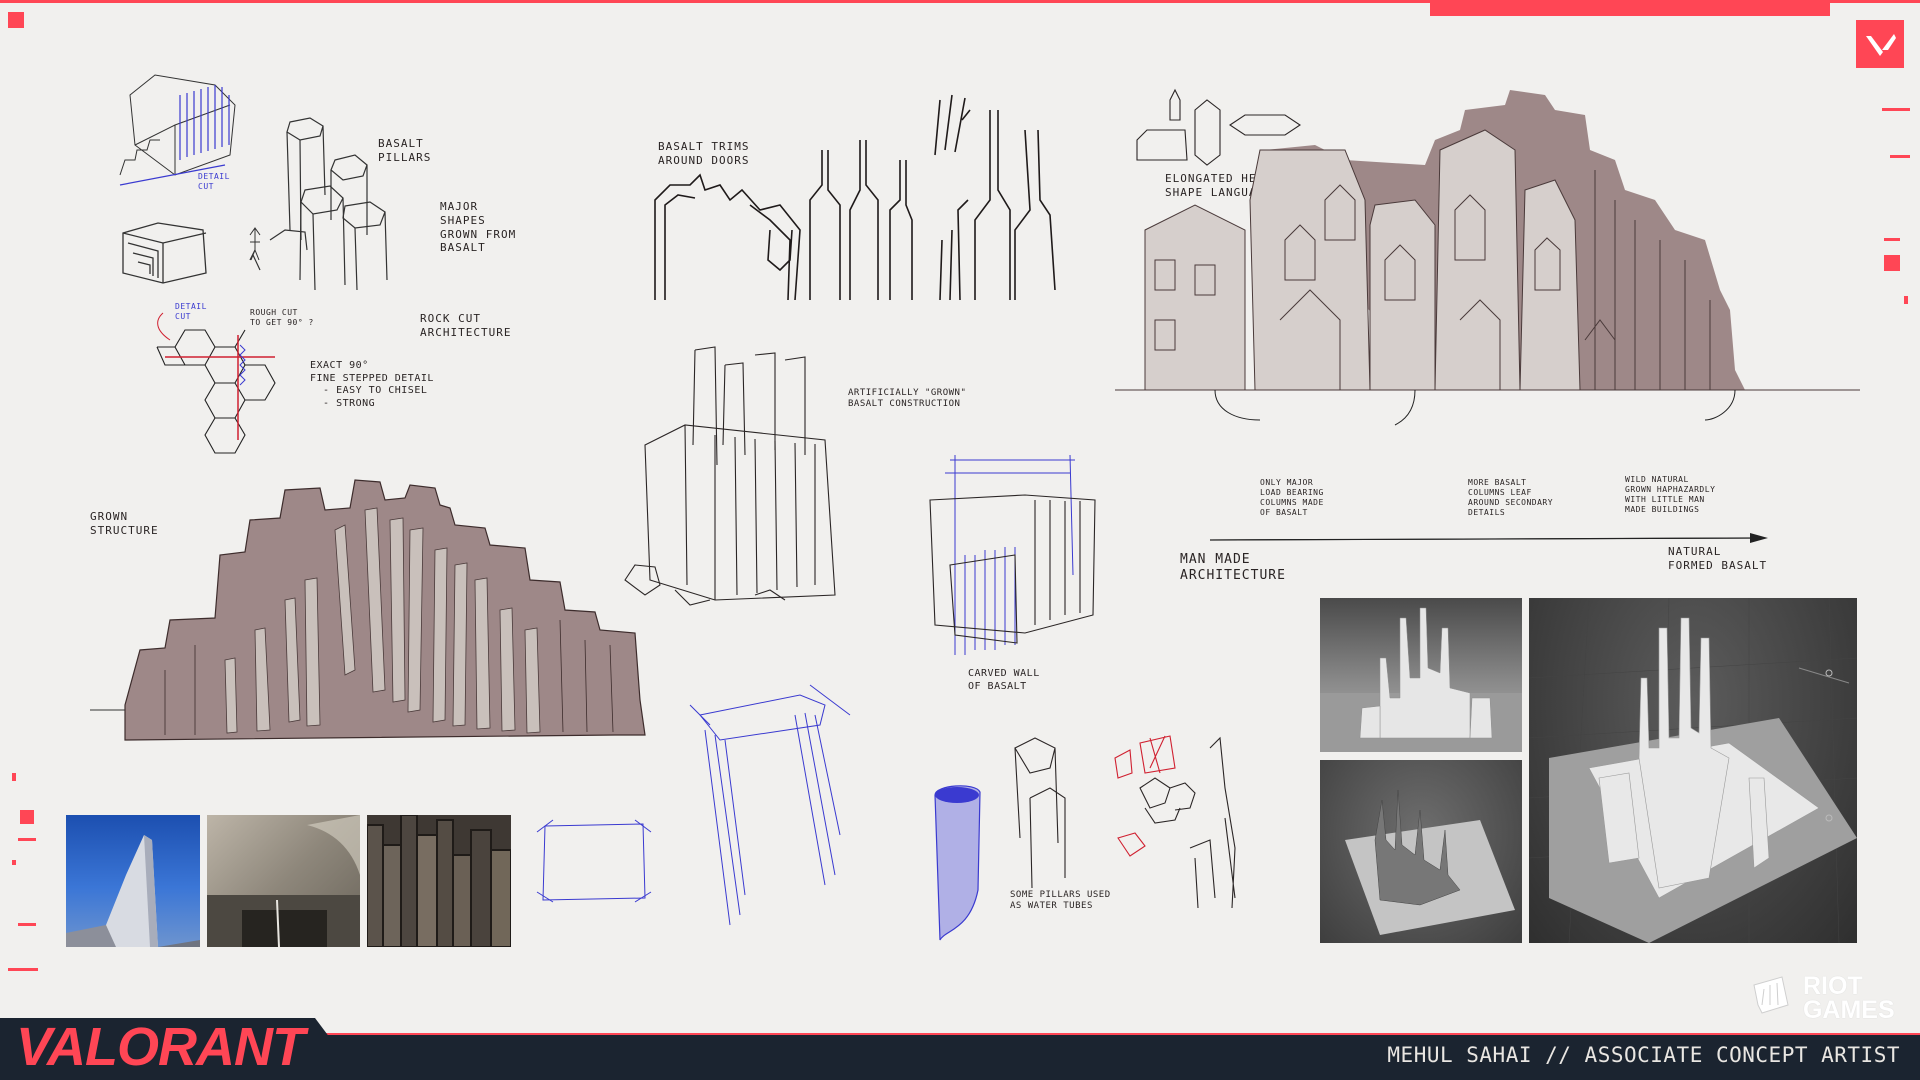 The image size is (1920, 1080). What do you see at coordinates (439, 881) in the screenshot?
I see `basalt-columns-photo` at bounding box center [439, 881].